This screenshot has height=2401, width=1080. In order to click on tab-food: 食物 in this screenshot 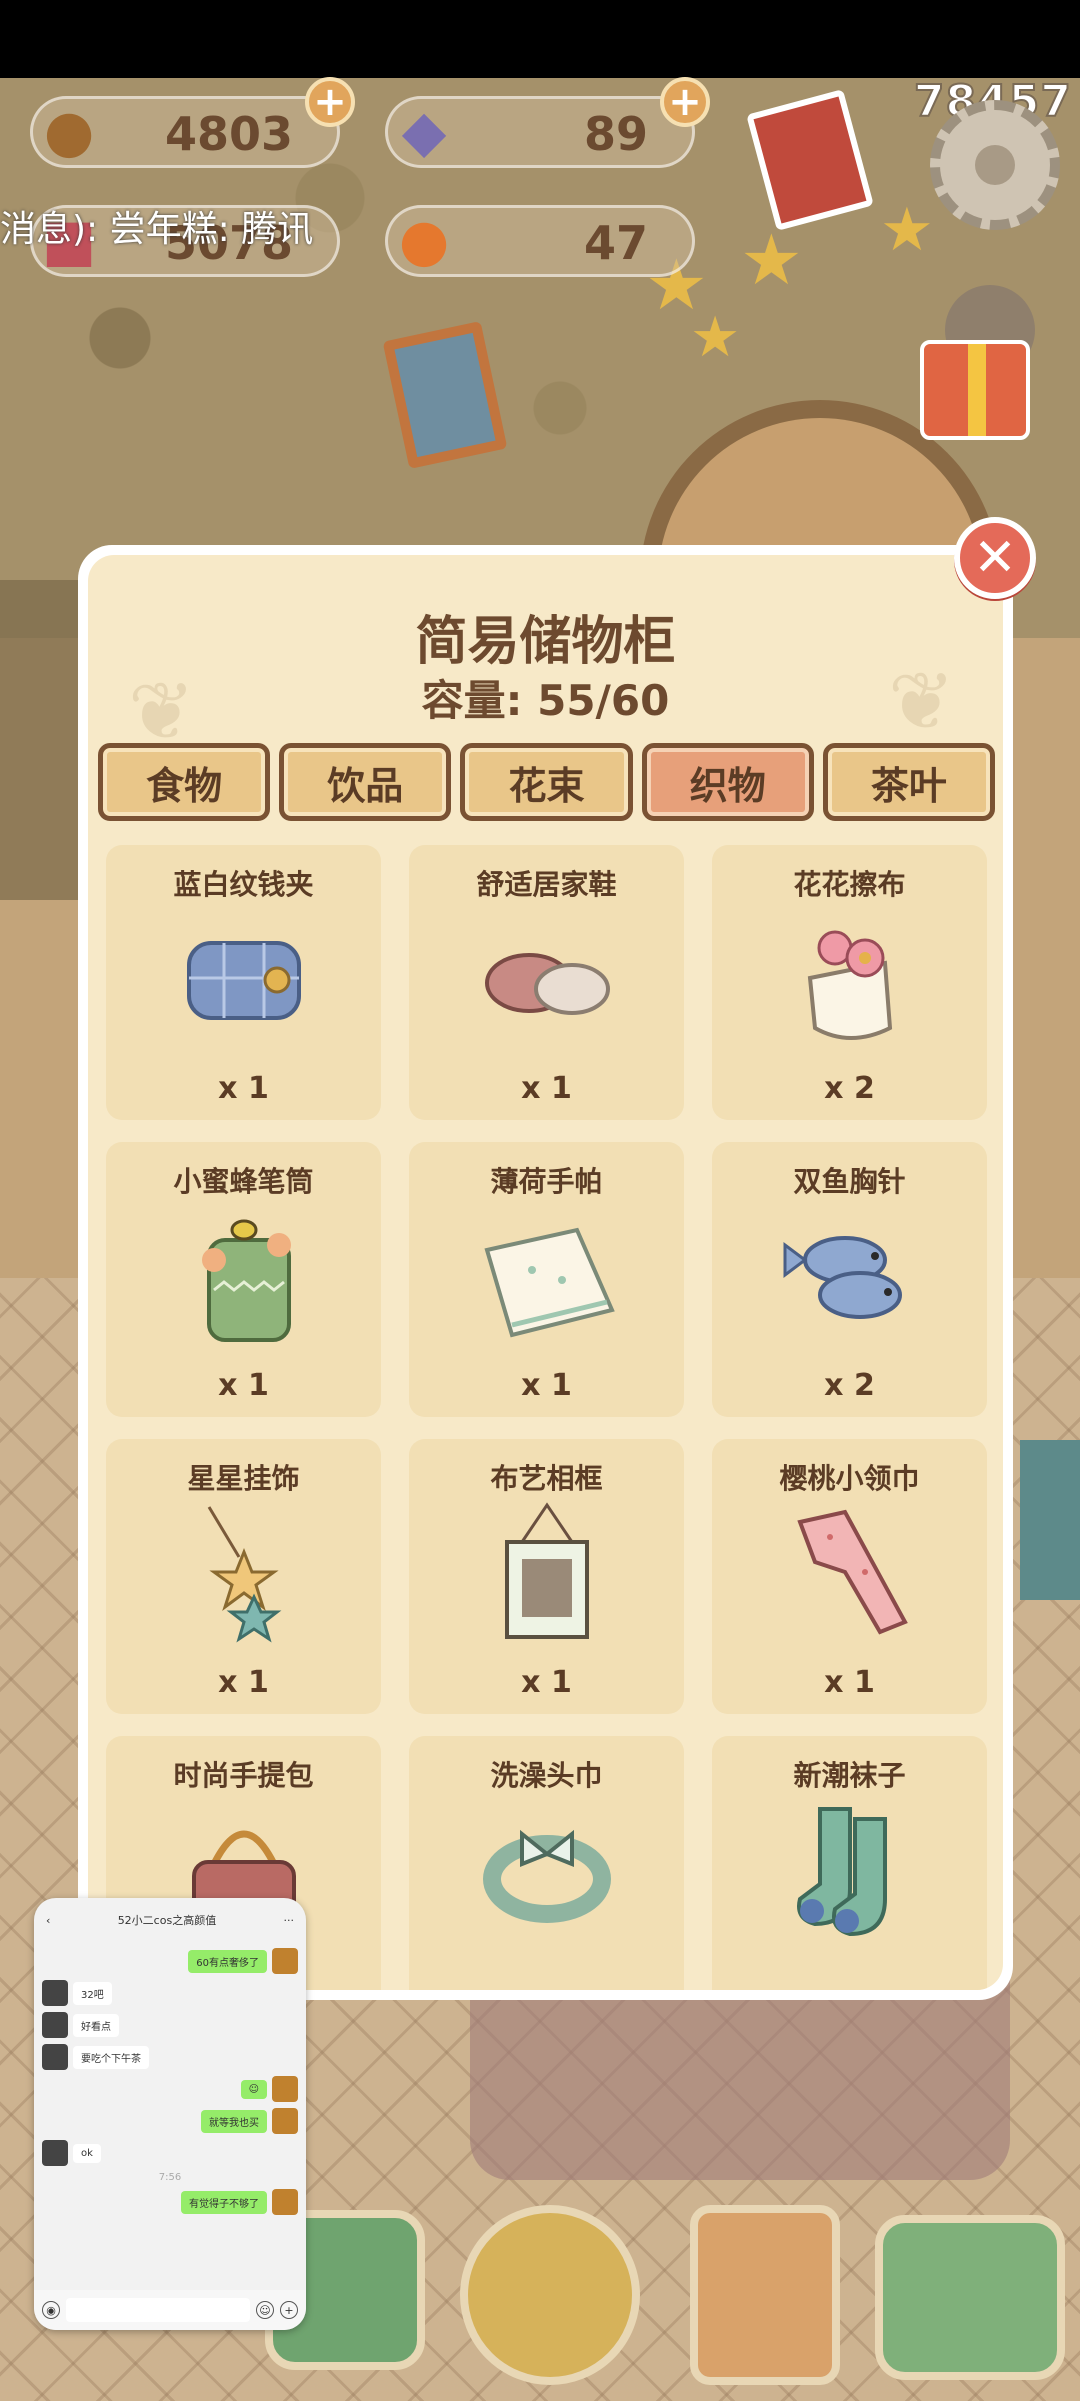, I will do `click(184, 782)`.